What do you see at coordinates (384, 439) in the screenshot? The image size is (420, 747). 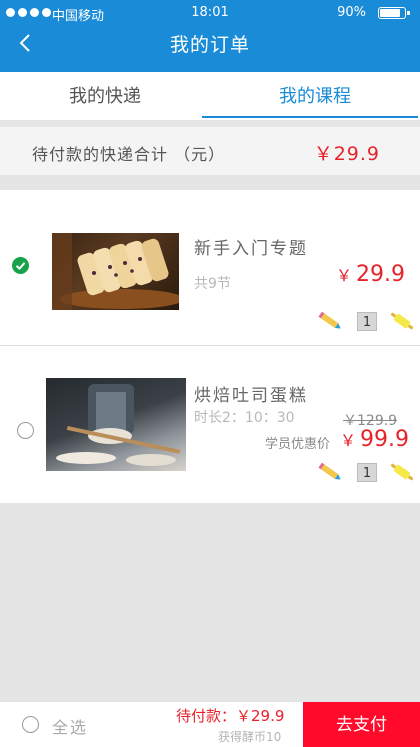 I see `price-value: 99.9` at bounding box center [384, 439].